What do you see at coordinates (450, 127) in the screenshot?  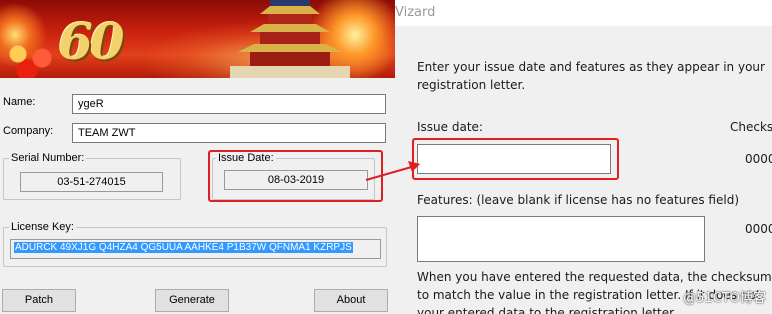 I see `issue-date-input-label: Issue date:` at bounding box center [450, 127].